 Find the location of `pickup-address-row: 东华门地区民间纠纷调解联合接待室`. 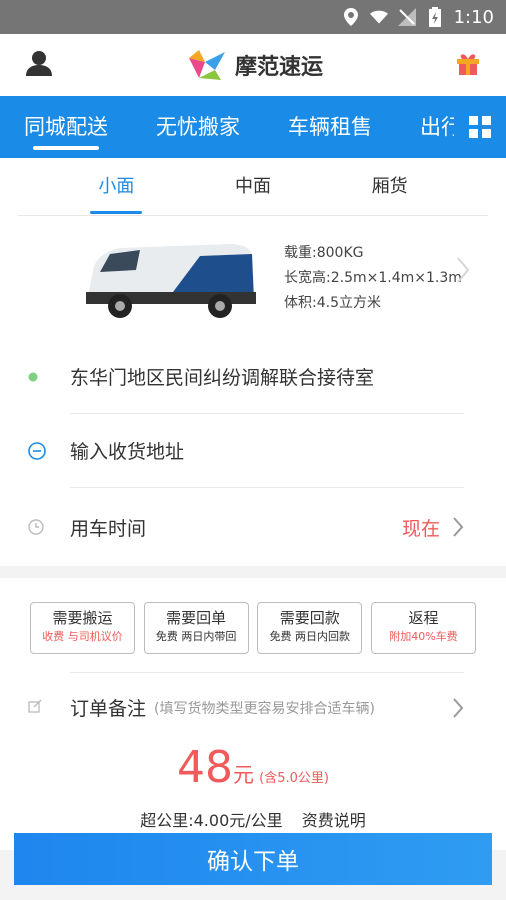

pickup-address-row: 东华门地区民间纠纷调解联合接待室 is located at coordinates (246, 377).